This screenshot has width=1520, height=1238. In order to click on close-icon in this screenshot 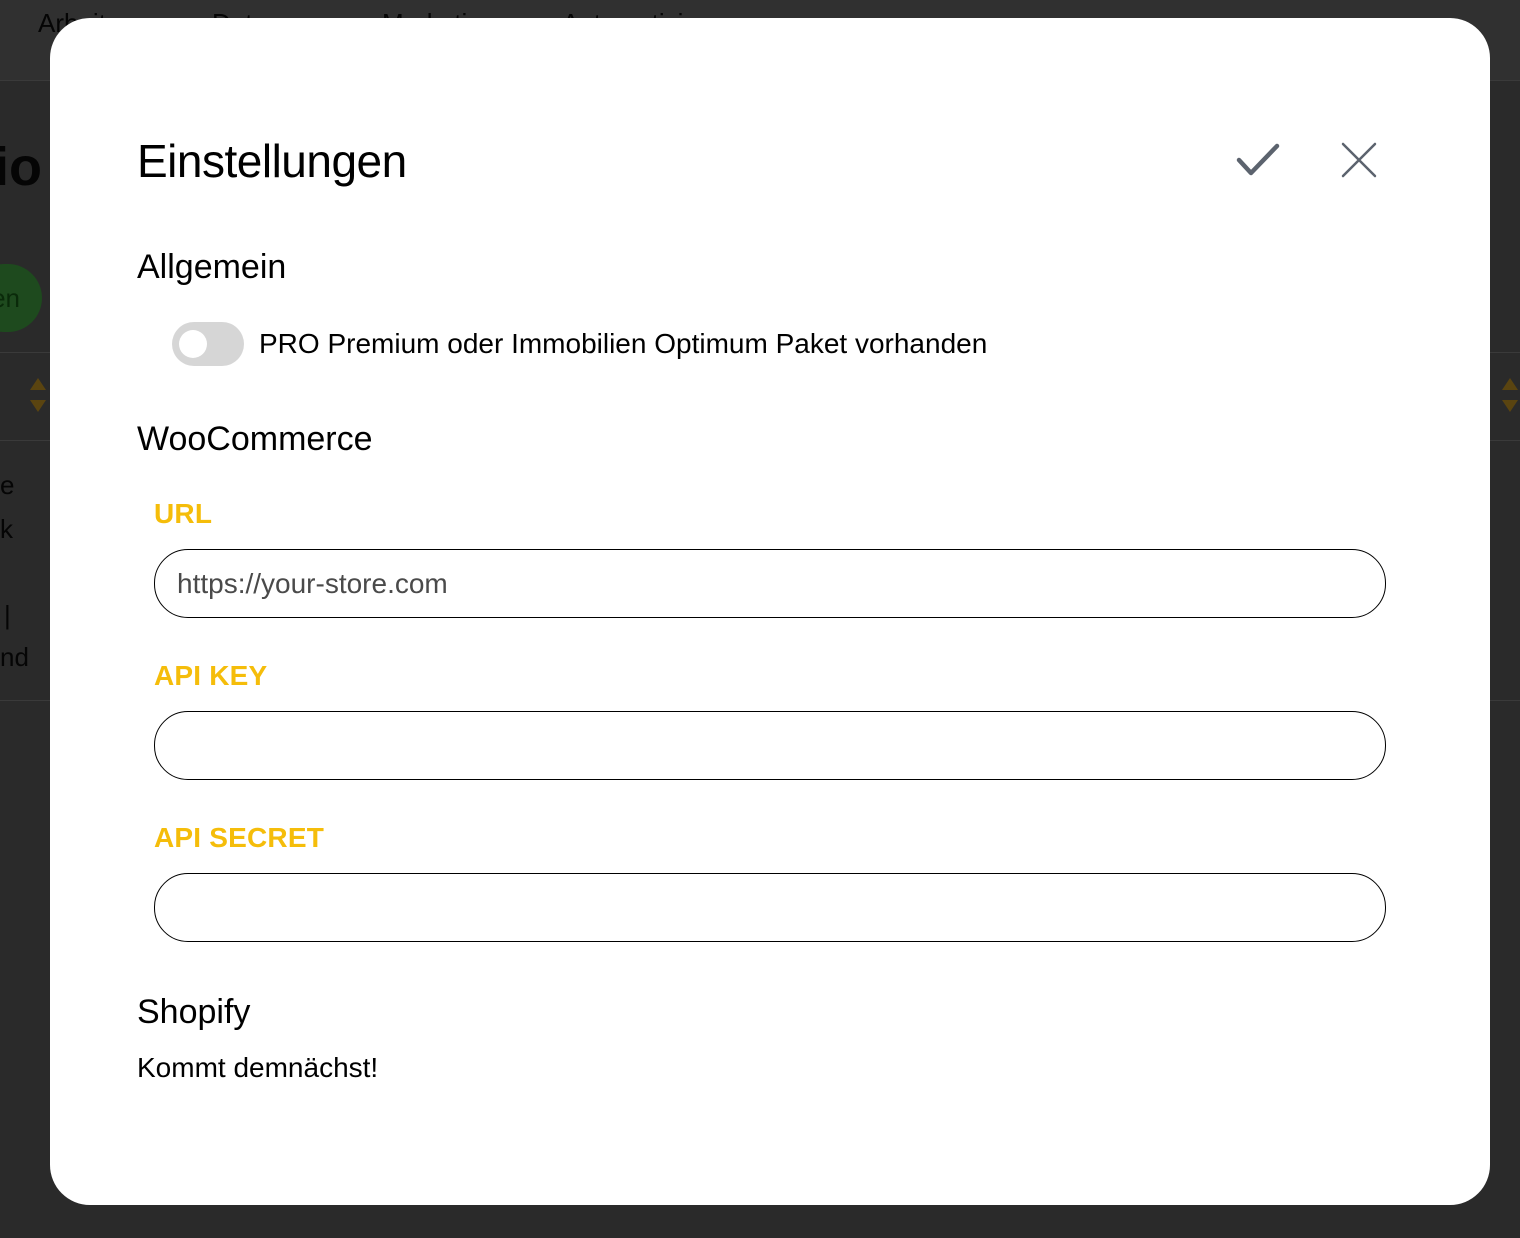, I will do `click(1359, 160)`.